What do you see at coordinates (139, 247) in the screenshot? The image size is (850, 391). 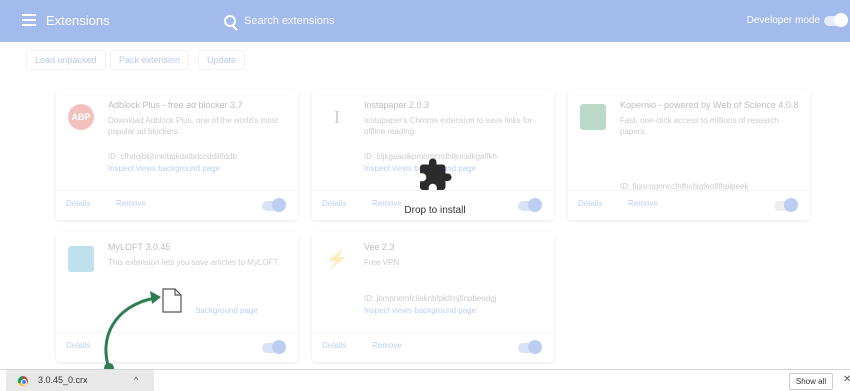 I see `extension-name: MyLOFT 3.0.45` at bounding box center [139, 247].